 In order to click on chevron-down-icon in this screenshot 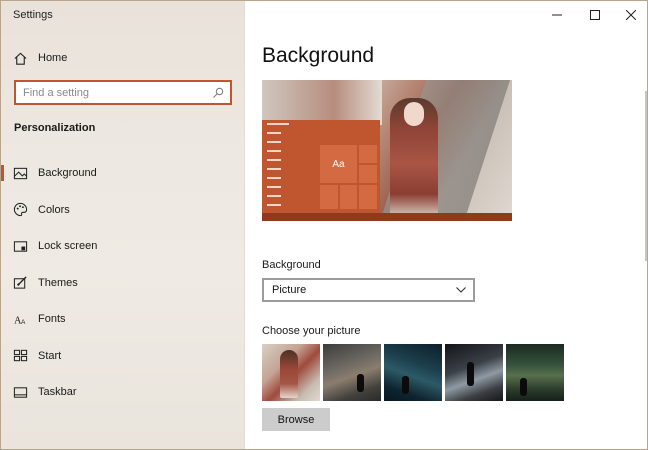, I will do `click(461, 290)`.